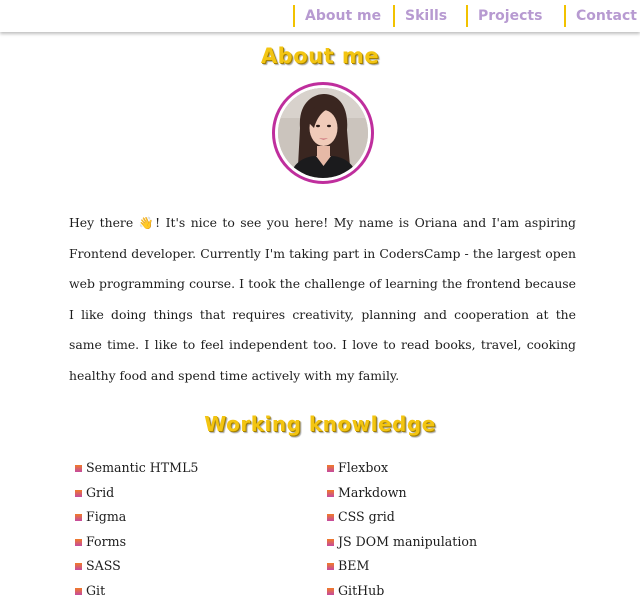 The width and height of the screenshot is (640, 604). Describe the element at coordinates (136, 468) in the screenshot. I see `list-item: Semantic HTML5` at that location.